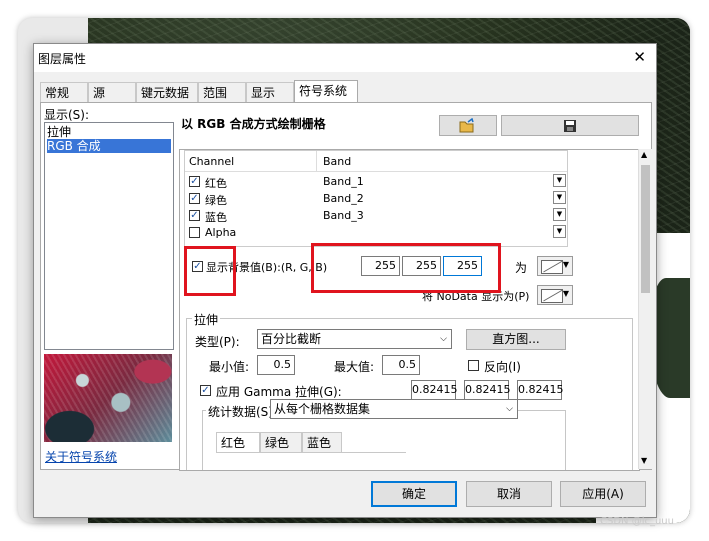 This screenshot has height=541, width=709. What do you see at coordinates (109, 132) in the screenshot?
I see `renderer-item-stretch: 拉伸` at bounding box center [109, 132].